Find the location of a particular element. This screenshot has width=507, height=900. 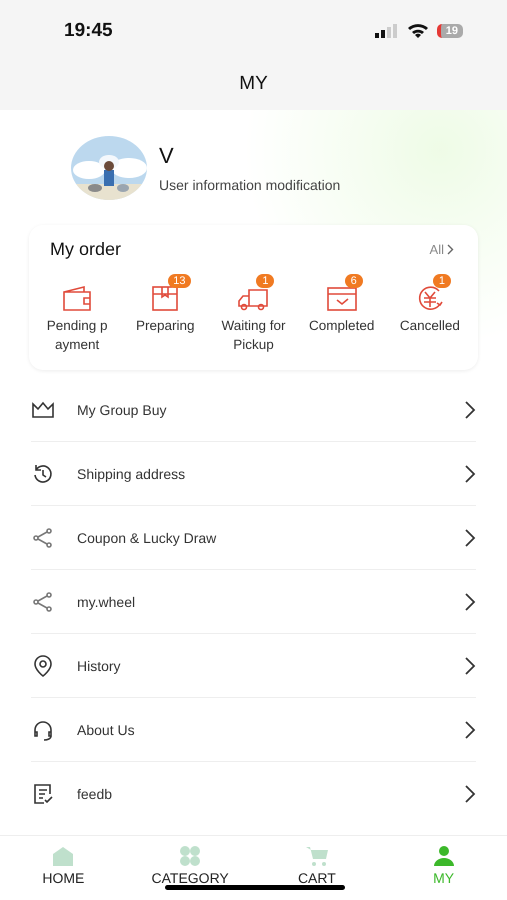

tab-bar-item: HOME is located at coordinates (63, 868).